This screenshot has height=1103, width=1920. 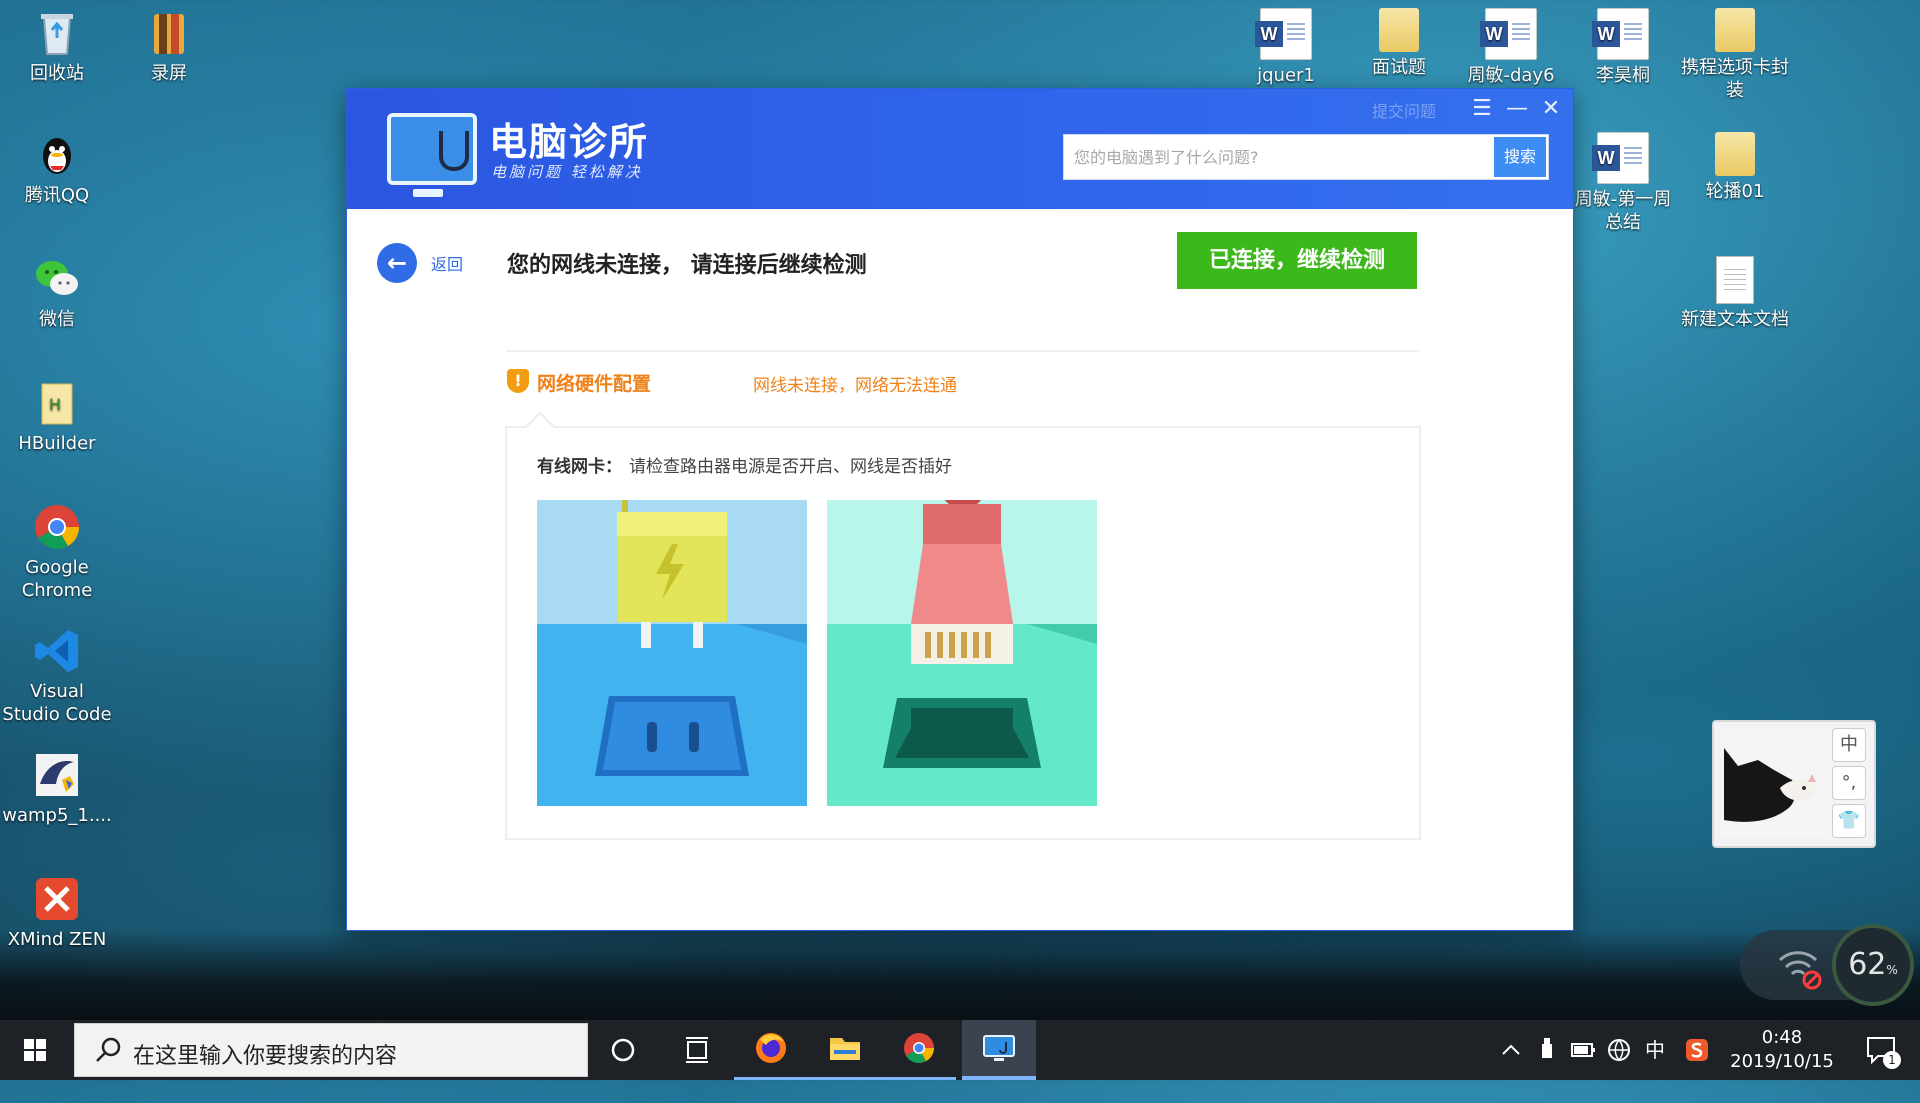 What do you see at coordinates (57, 416) in the screenshot?
I see `desktop-icon-hbuilder: H HBuilder` at bounding box center [57, 416].